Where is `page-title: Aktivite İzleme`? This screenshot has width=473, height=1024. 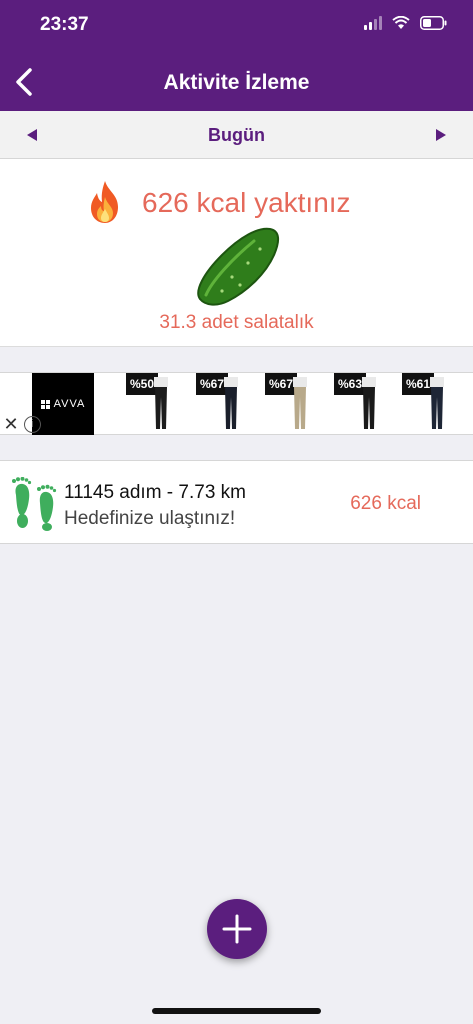 page-title: Aktivite İzleme is located at coordinates (236, 82).